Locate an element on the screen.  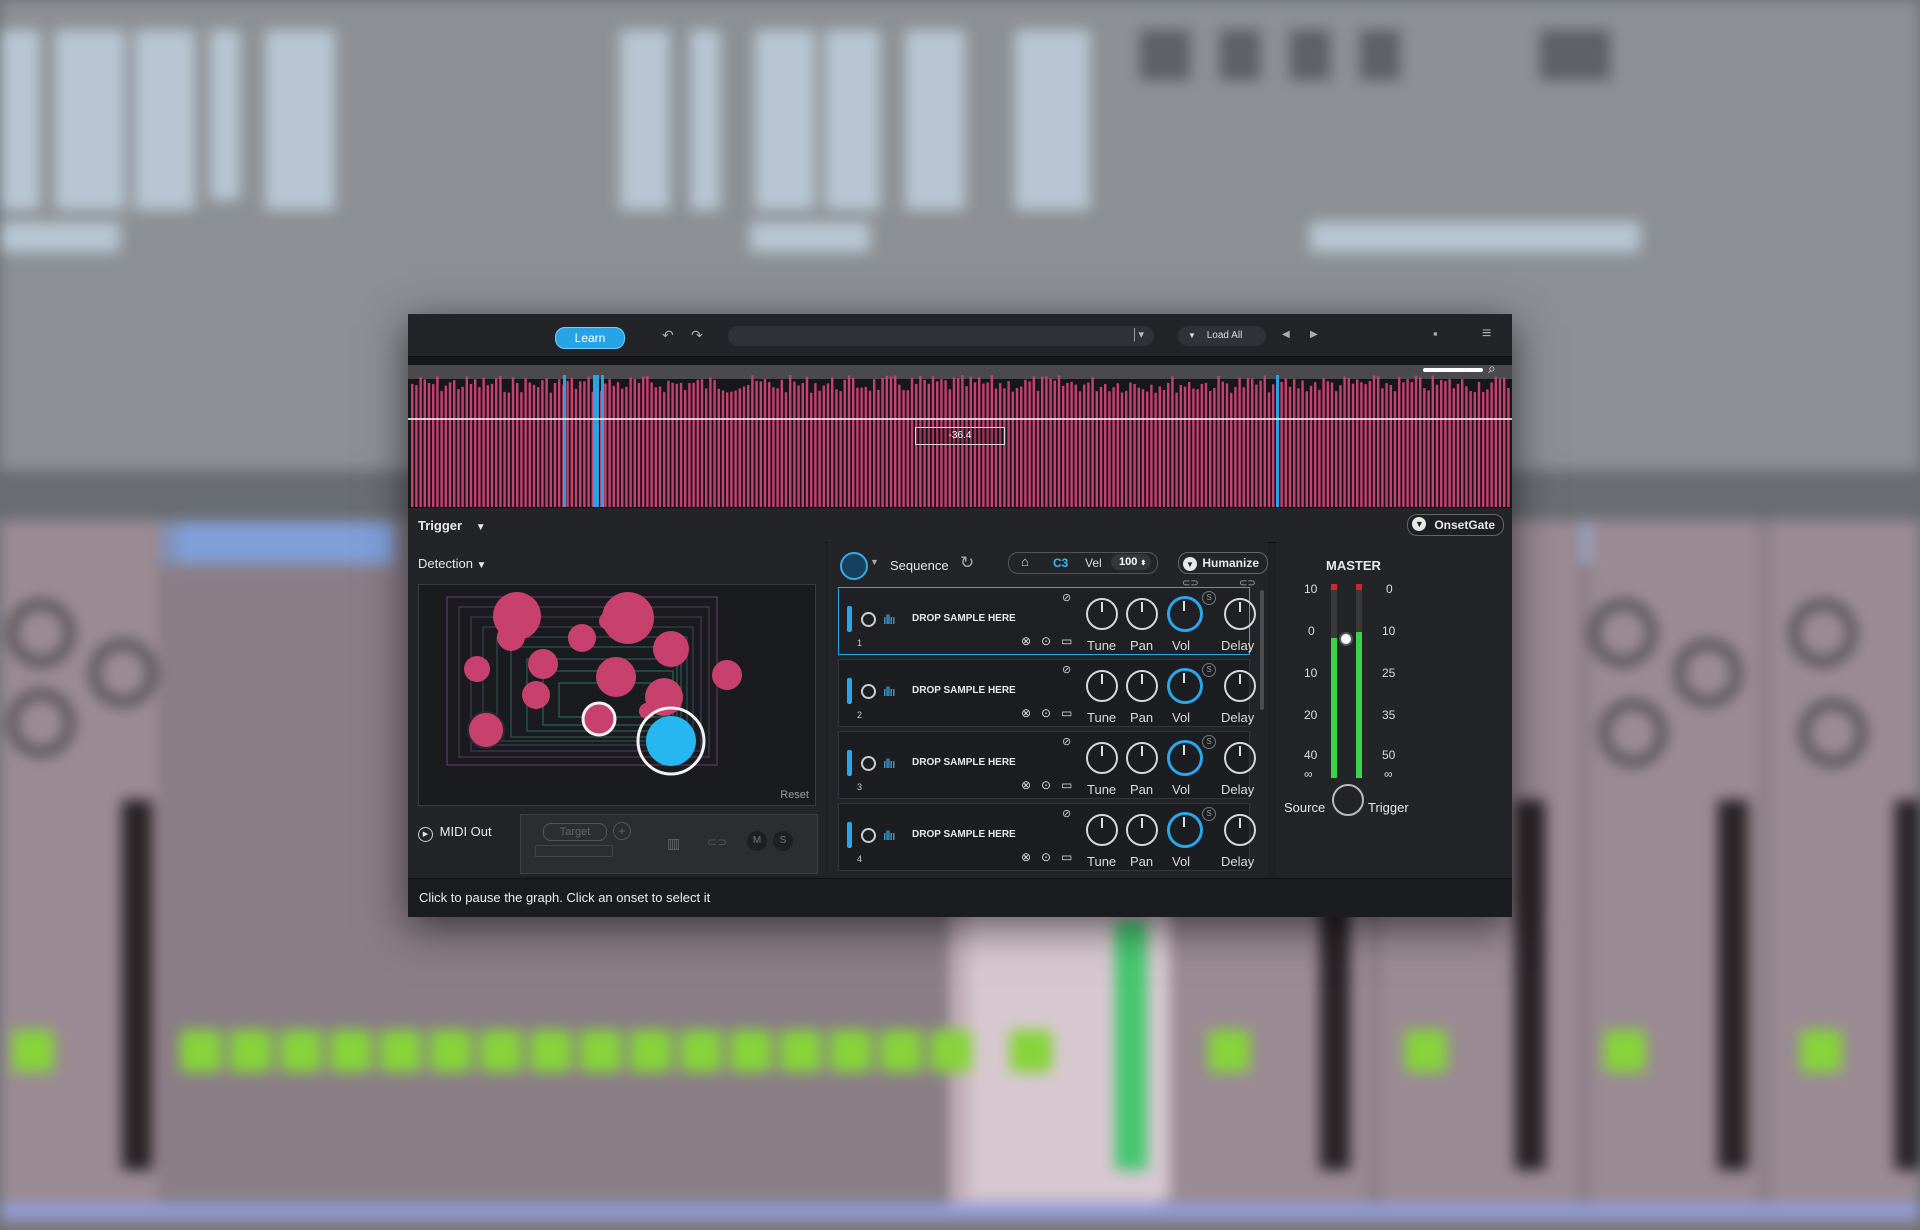
load-all-dropdown: ▼ Load All is located at coordinates (1222, 336).